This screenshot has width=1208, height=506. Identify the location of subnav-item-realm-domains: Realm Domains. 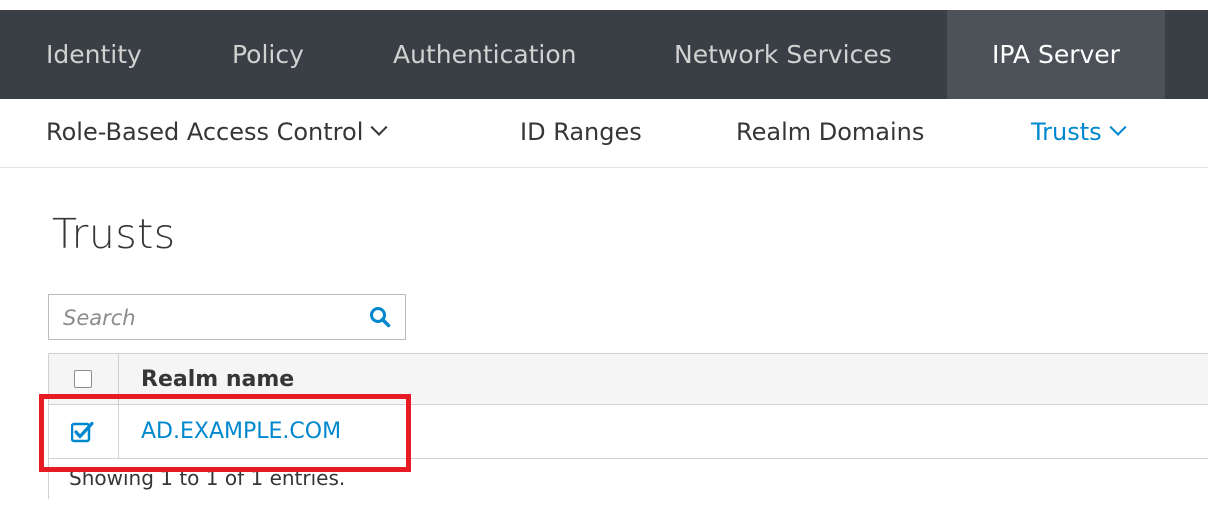
(830, 133).